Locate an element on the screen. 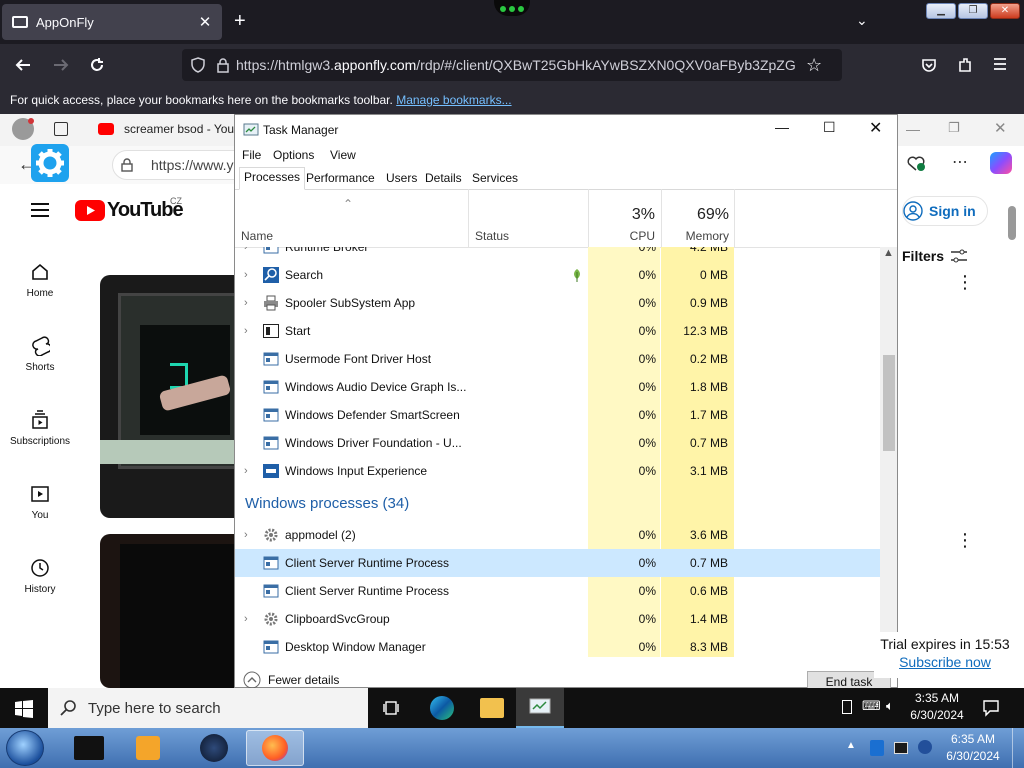 This screenshot has width=1024, height=768. process-row: › Spooler SubSystem App 0% 0.9 MB is located at coordinates (557, 303).